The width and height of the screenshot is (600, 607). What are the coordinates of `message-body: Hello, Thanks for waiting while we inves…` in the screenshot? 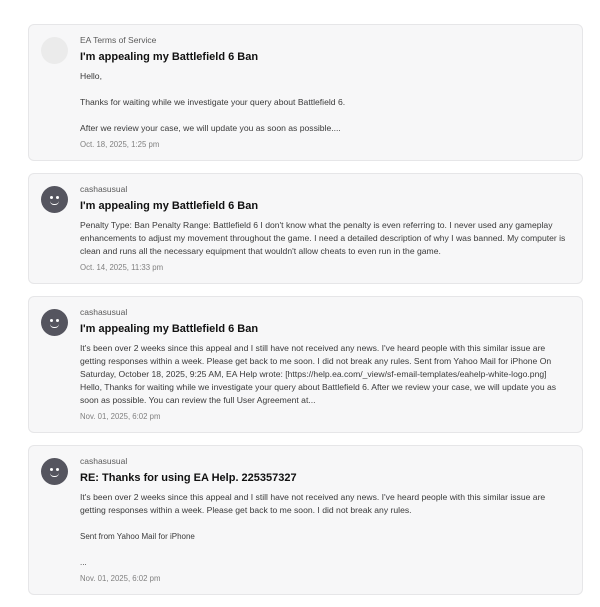 It's located at (325, 102).